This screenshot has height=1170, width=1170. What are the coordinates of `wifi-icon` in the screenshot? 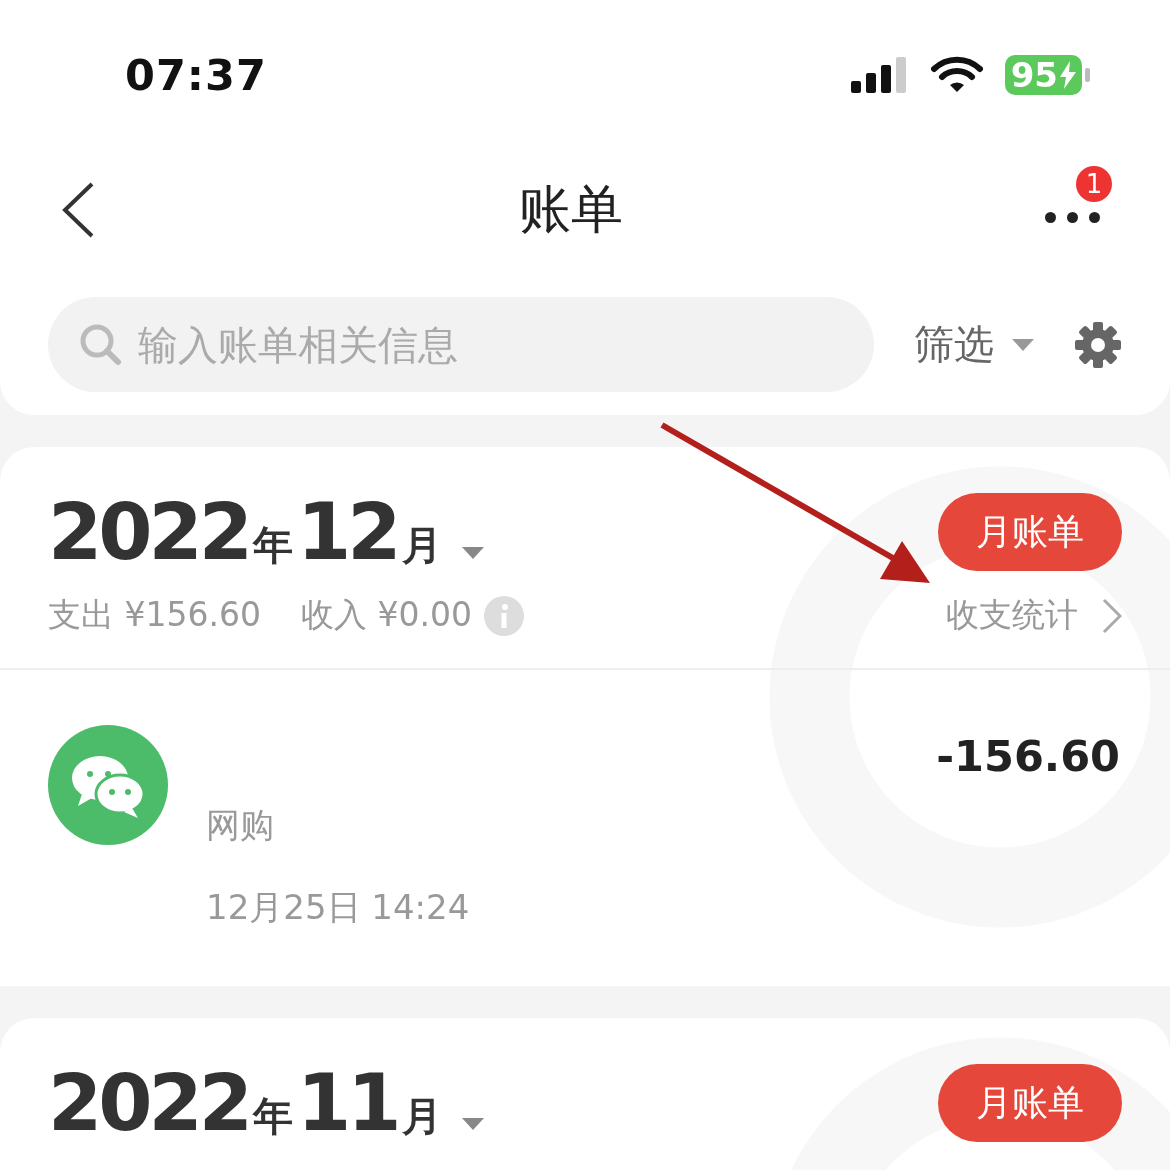 It's located at (956, 75).